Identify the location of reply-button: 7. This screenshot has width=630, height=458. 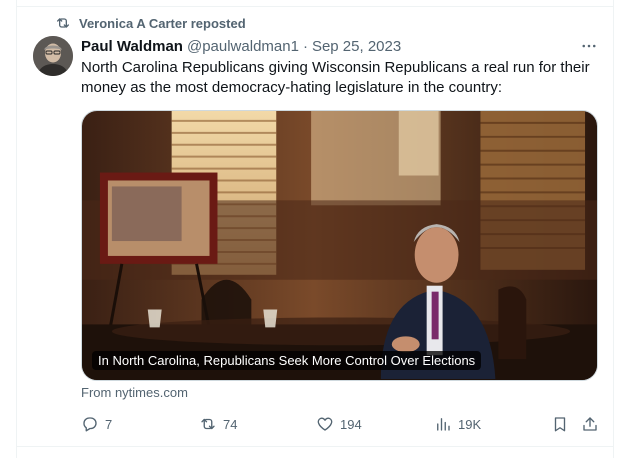
(96, 424).